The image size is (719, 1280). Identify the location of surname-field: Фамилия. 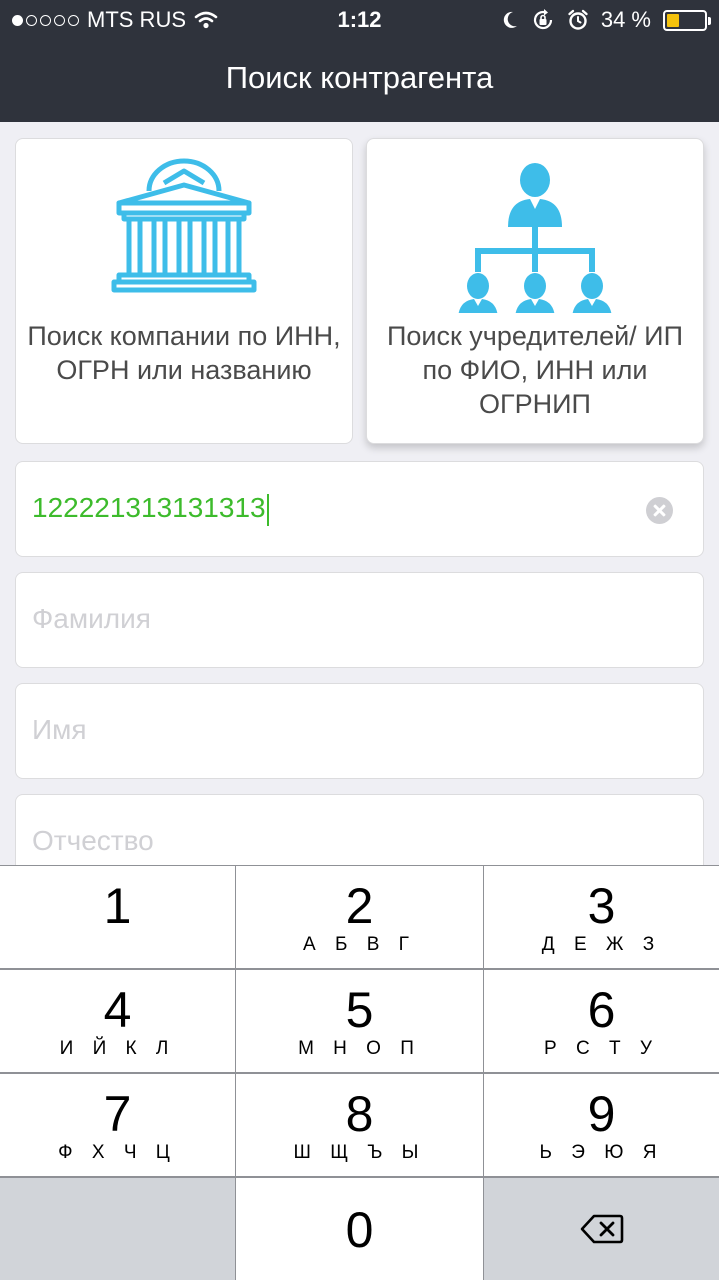
(359, 620).